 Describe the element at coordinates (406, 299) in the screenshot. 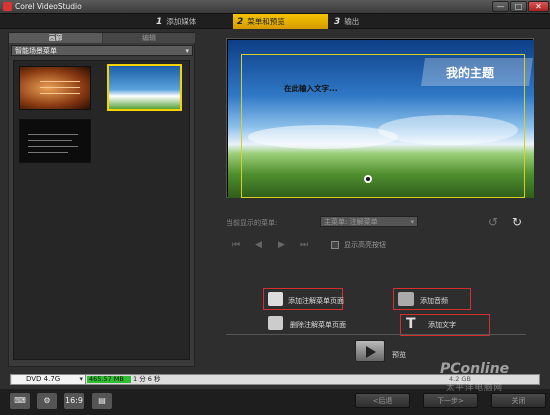

I see `music-icon` at that location.